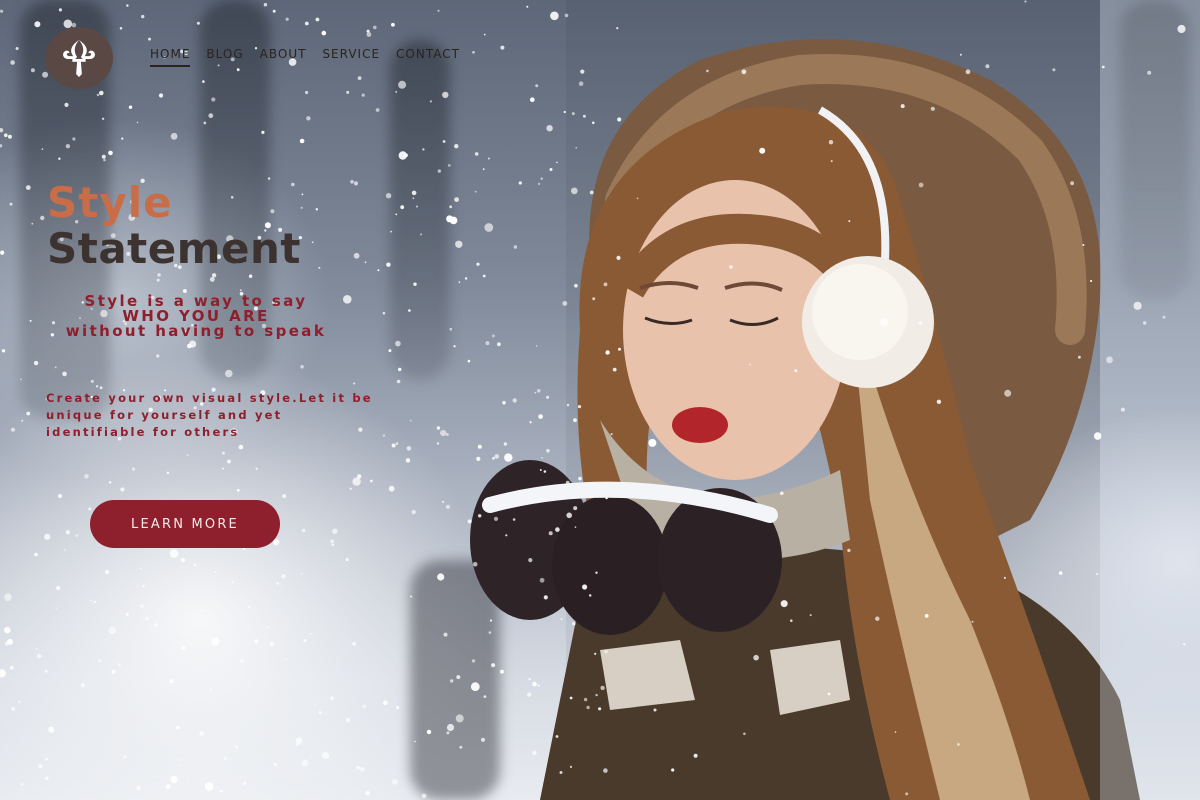  Describe the element at coordinates (174, 248) in the screenshot. I see `hero-title-line2: Statement` at that location.